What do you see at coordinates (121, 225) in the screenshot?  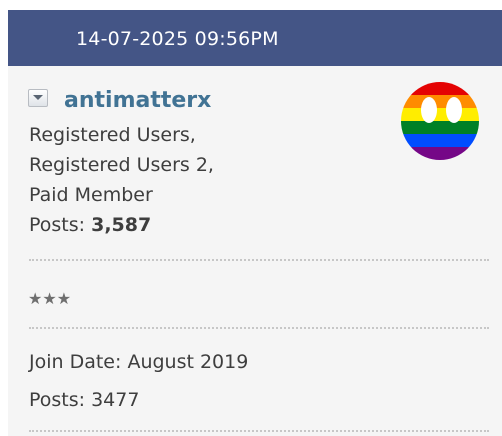 I see `posts-count: 3,587` at bounding box center [121, 225].